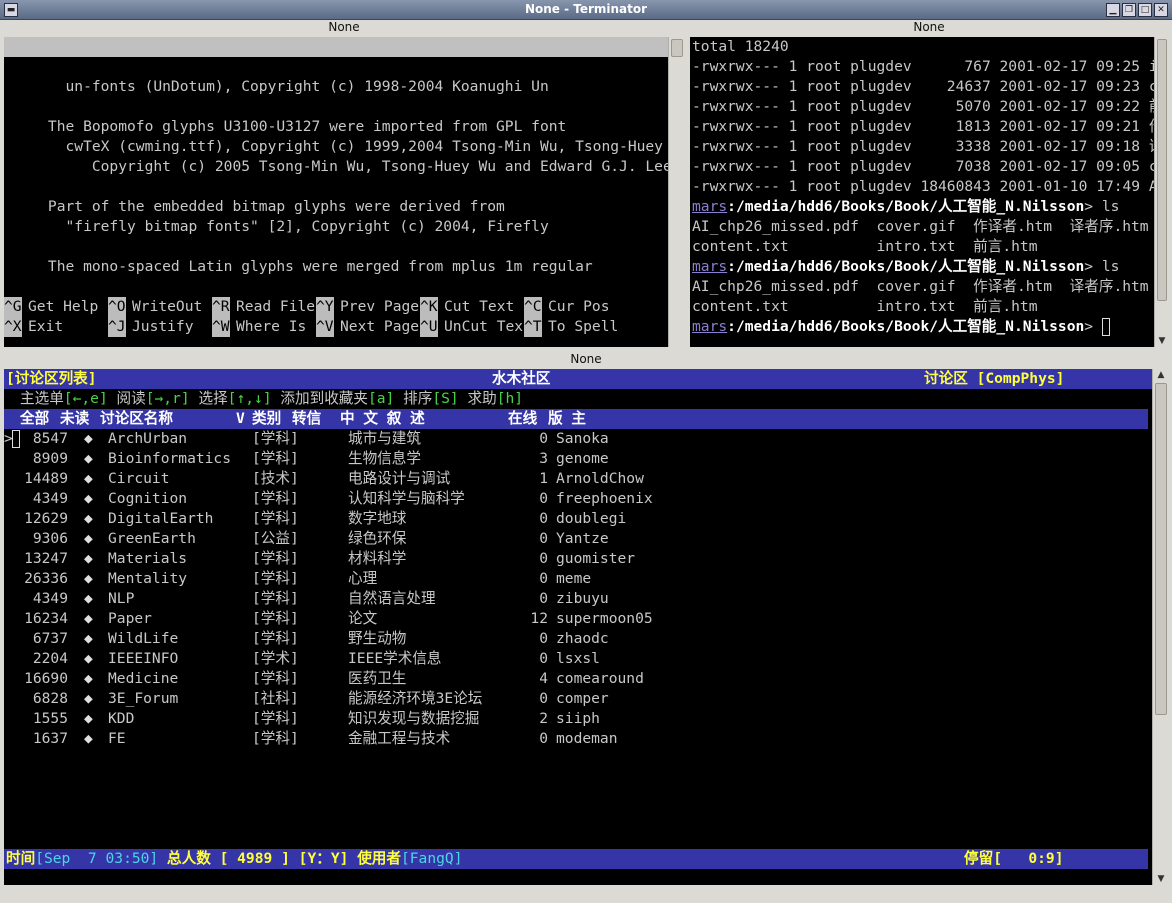 This screenshot has width=1172, height=903. I want to click on nano-shortcut-label: Prev Page, so click(380, 306).